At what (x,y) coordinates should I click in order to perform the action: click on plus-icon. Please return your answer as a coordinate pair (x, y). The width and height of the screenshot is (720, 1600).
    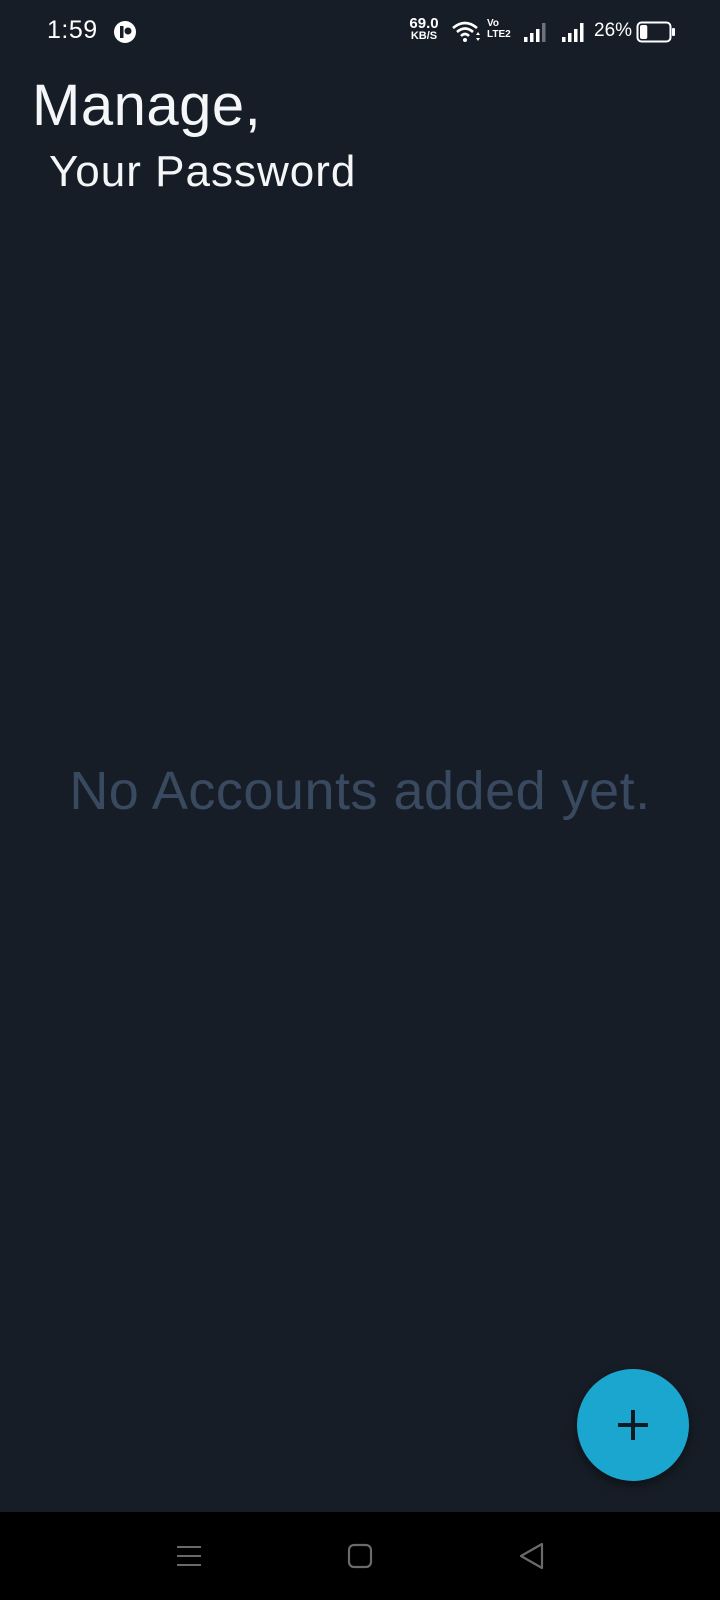
    Looking at the image, I should click on (633, 1425).